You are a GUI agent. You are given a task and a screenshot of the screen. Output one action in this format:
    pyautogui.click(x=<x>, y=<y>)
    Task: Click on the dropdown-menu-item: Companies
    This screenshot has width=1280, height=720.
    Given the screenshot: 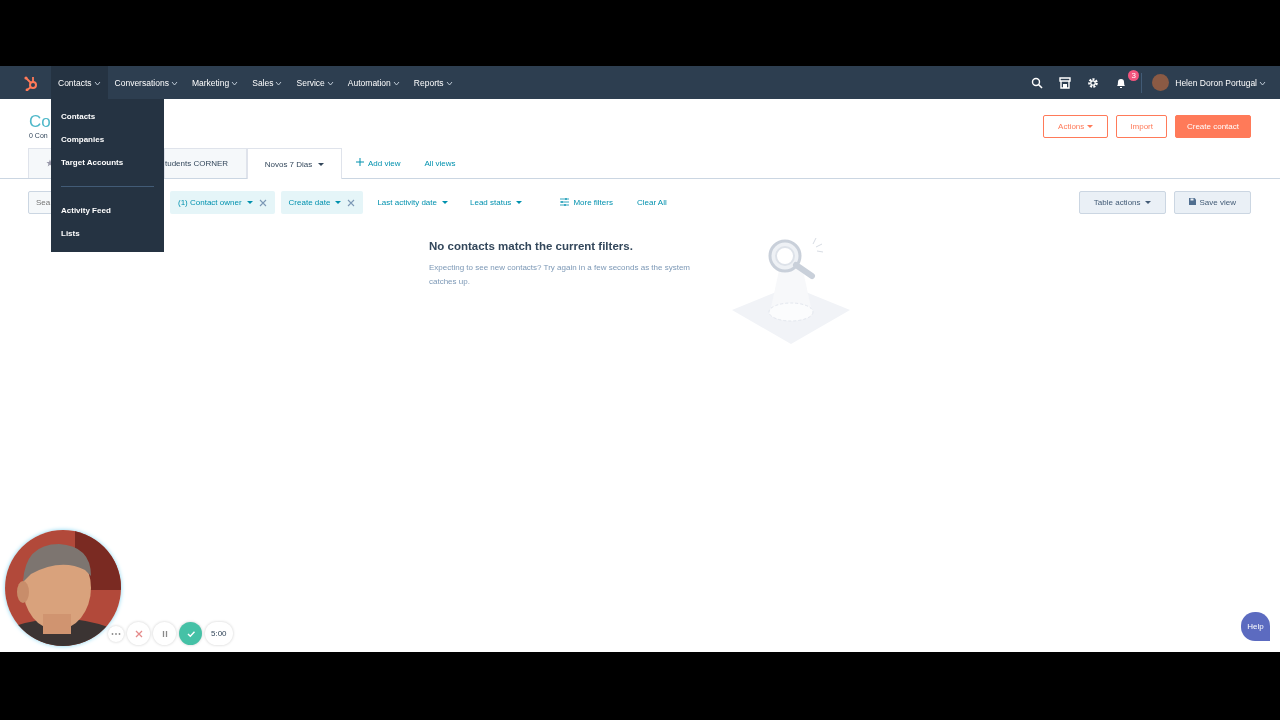 What is the action you would take?
    pyautogui.click(x=83, y=139)
    